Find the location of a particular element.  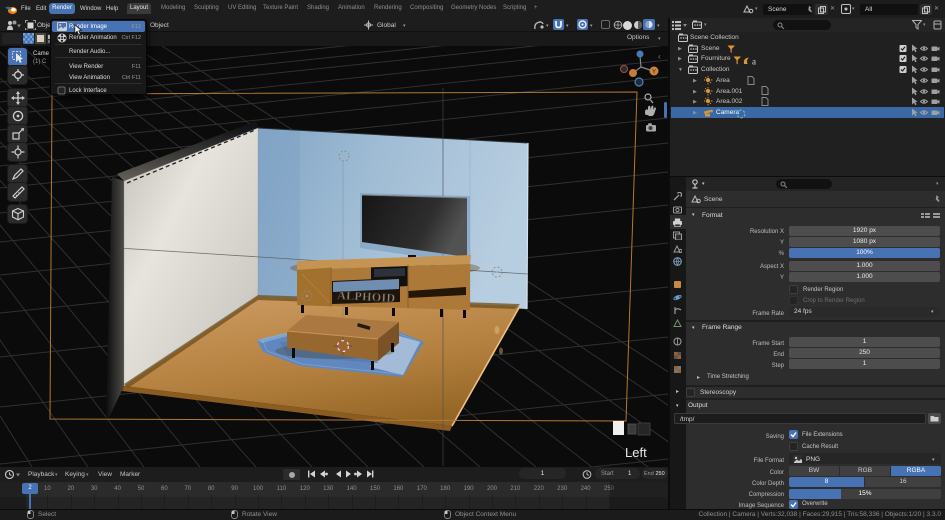

svg-text: Left is located at coordinates (636, 452).